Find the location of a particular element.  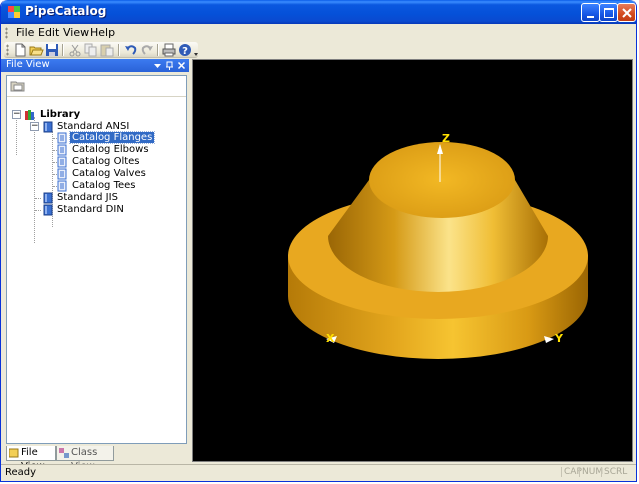

print-icon is located at coordinates (169, 50).